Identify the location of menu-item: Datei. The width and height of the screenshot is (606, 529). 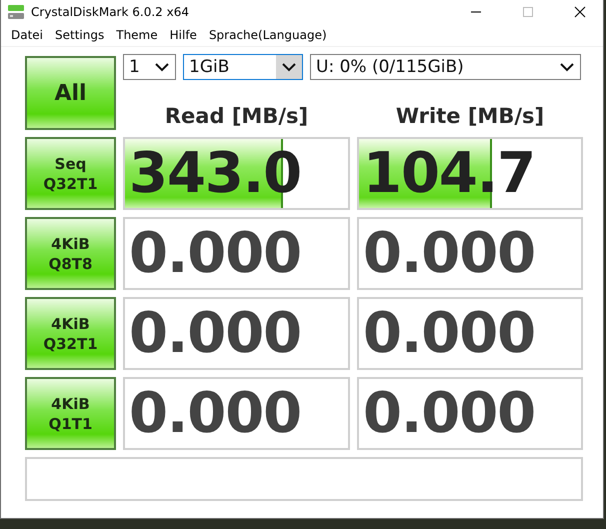
(27, 35).